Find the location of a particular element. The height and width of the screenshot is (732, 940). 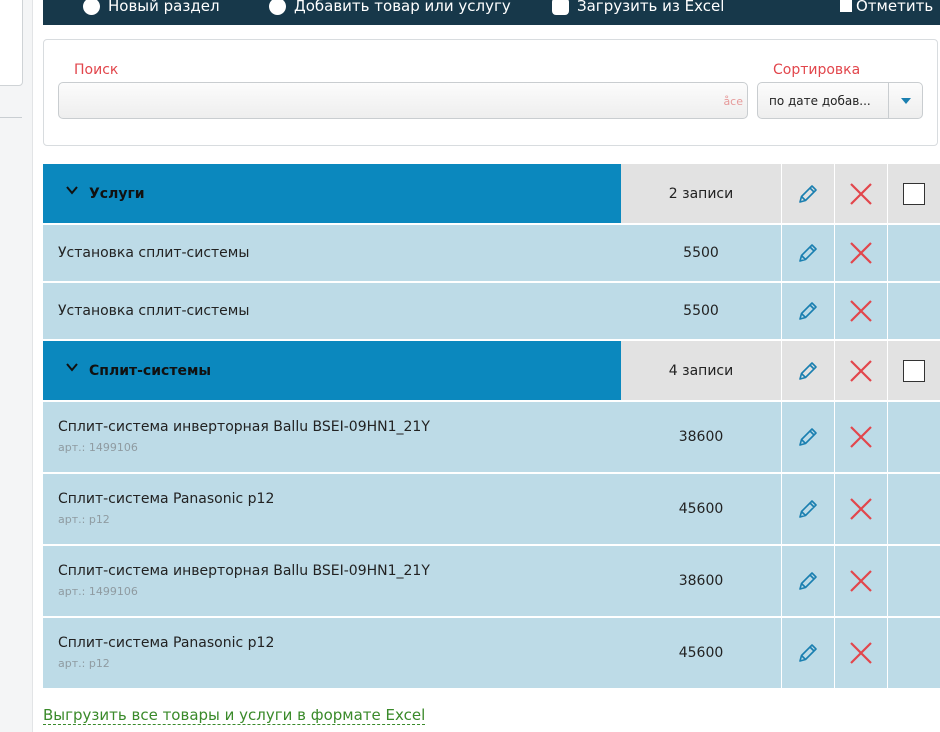

import-excel-button: Загрузить из Excel is located at coordinates (638, 9).